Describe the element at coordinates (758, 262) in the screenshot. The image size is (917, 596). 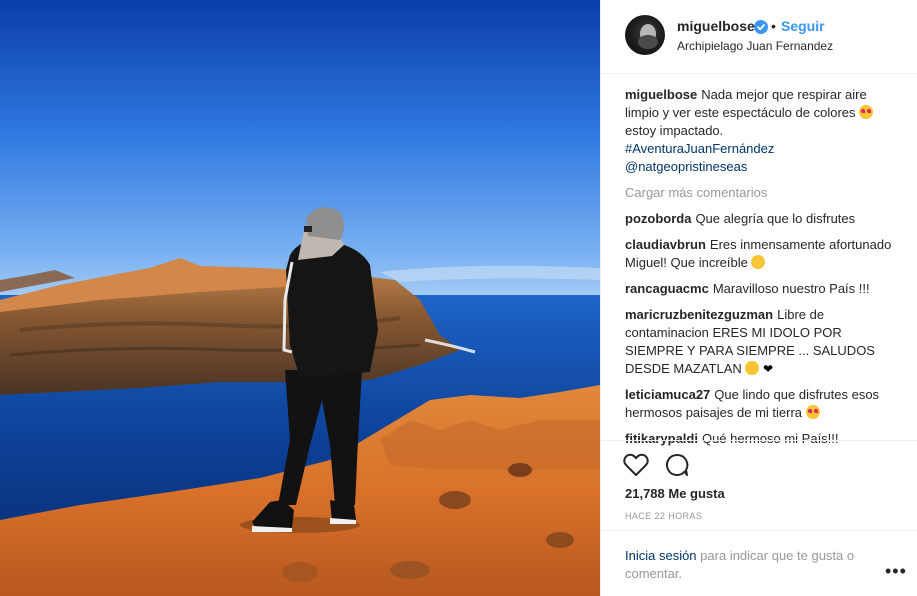
I see `astonished-emoji-icon` at that location.